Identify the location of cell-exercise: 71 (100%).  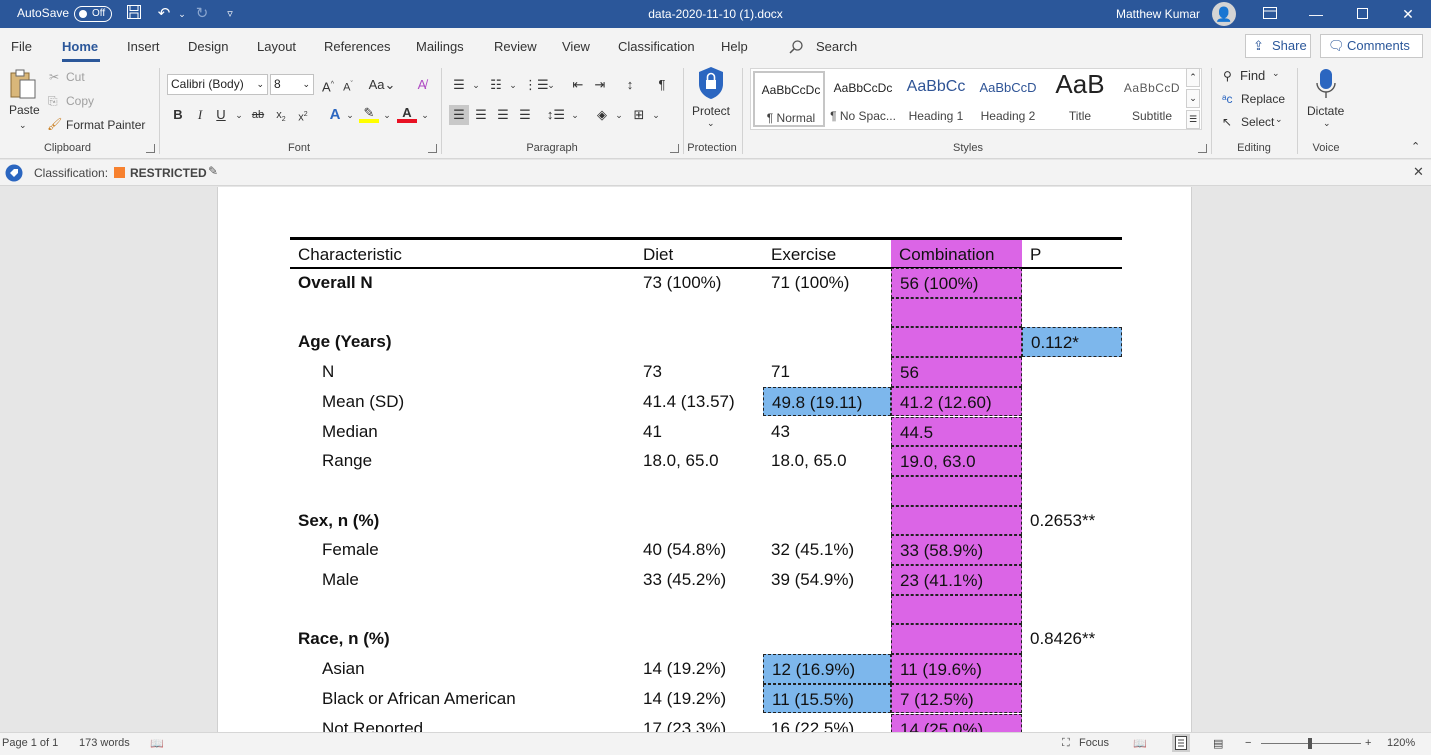
(827, 283).